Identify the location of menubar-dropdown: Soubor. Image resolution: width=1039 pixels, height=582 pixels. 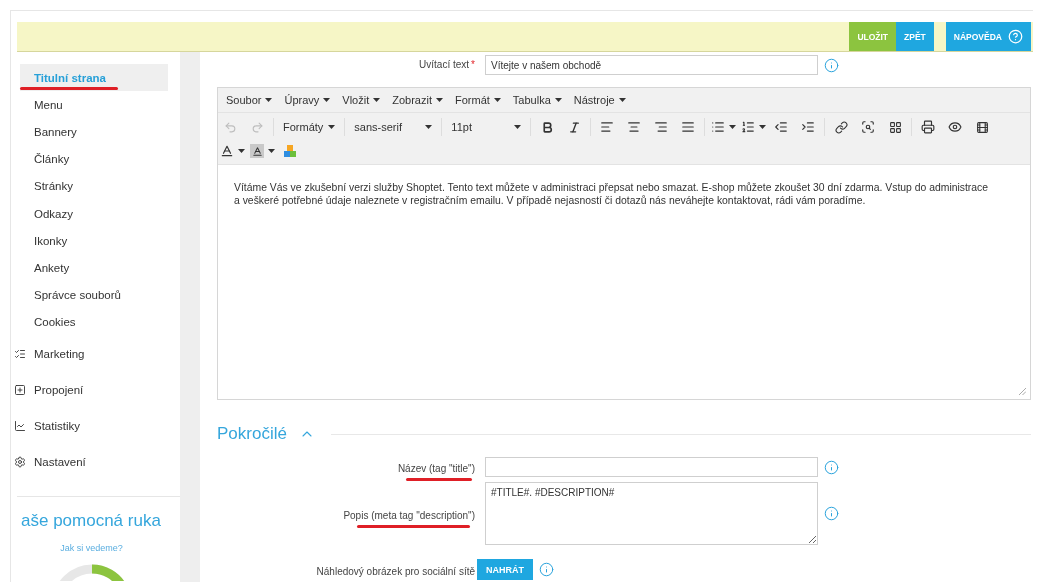
(249, 100).